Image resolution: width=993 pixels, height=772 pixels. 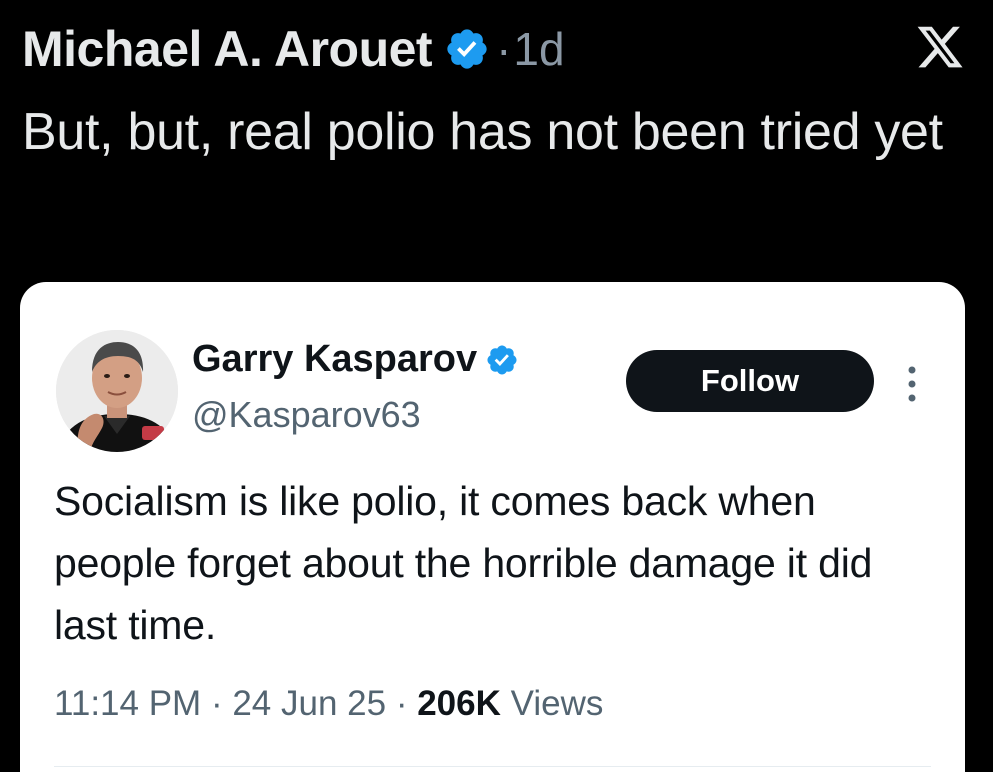 I want to click on tweet-timestamp: 1d, so click(x=538, y=49).